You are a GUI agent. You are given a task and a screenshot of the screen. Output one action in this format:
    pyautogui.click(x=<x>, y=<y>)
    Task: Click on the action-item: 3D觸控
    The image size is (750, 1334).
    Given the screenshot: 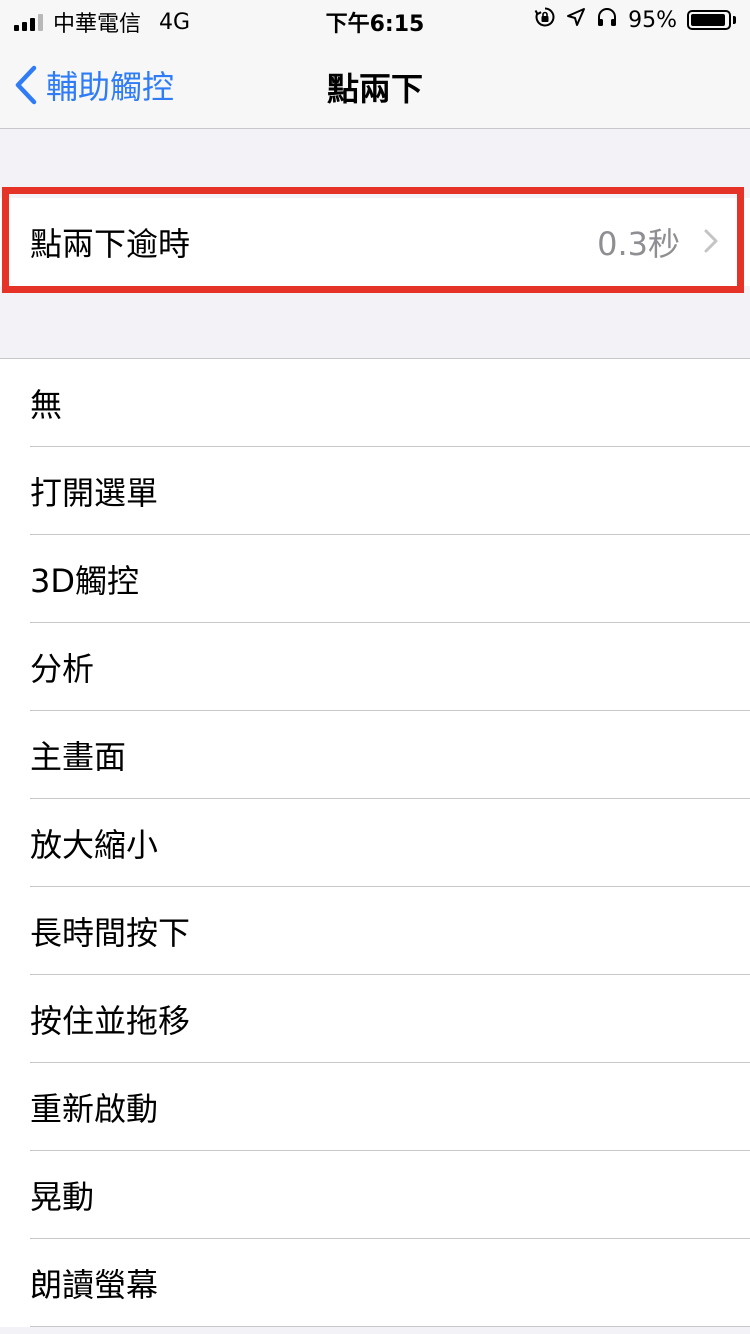 What is the action you would take?
    pyautogui.click(x=375, y=579)
    